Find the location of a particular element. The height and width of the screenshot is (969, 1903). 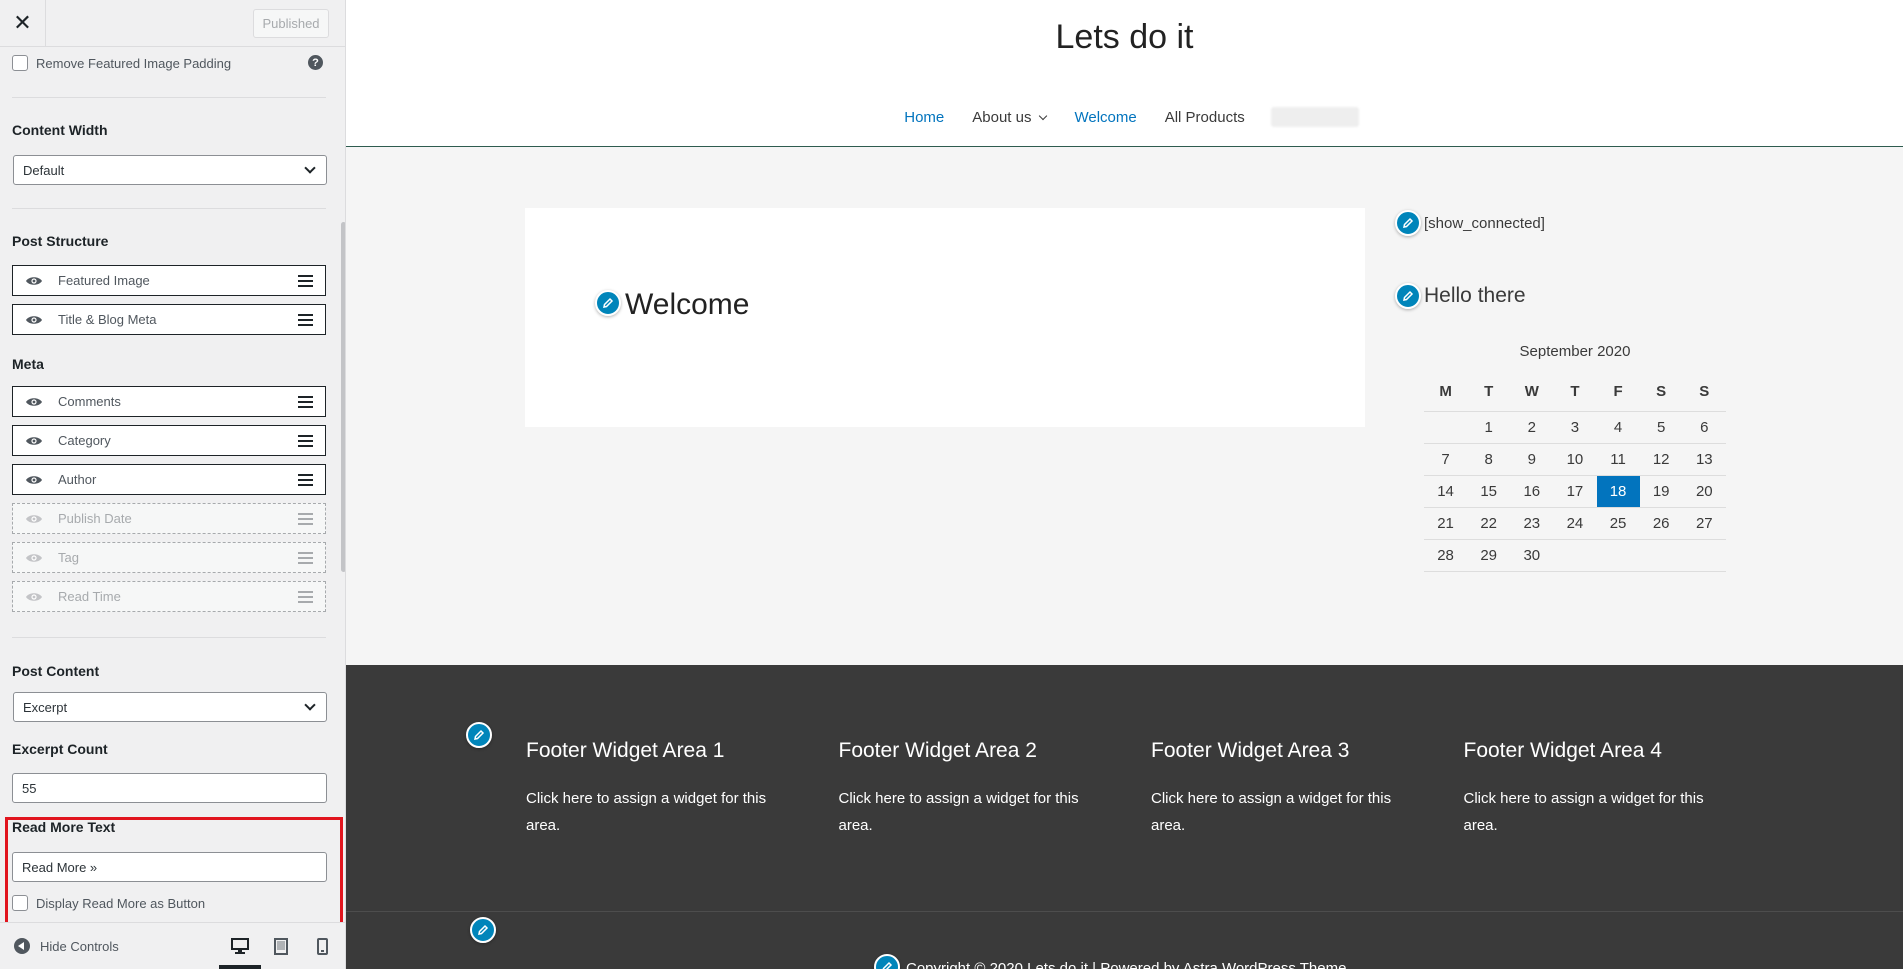

chevron-down-icon is located at coordinates (310, 705).